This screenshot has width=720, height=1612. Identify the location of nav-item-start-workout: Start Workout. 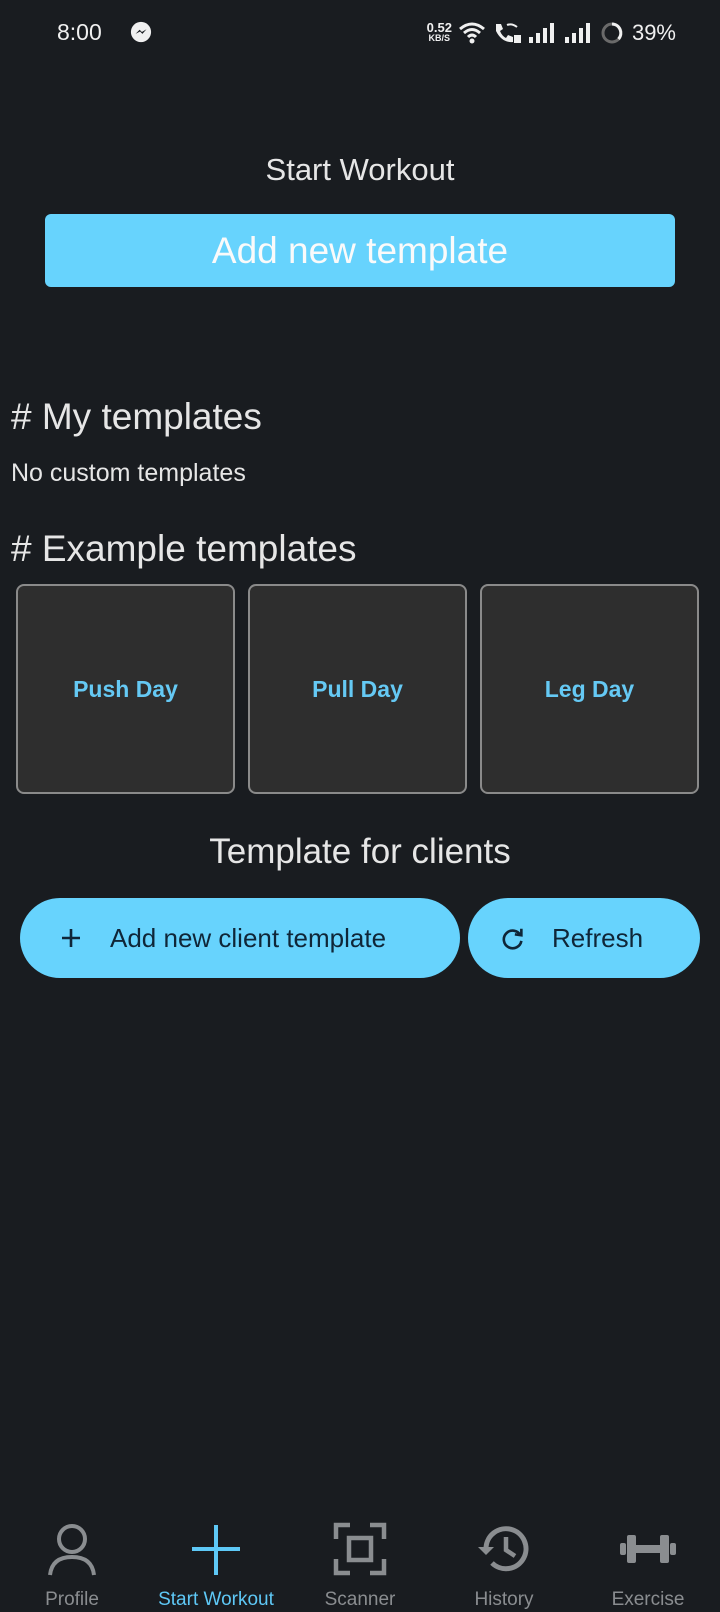
(216, 1563).